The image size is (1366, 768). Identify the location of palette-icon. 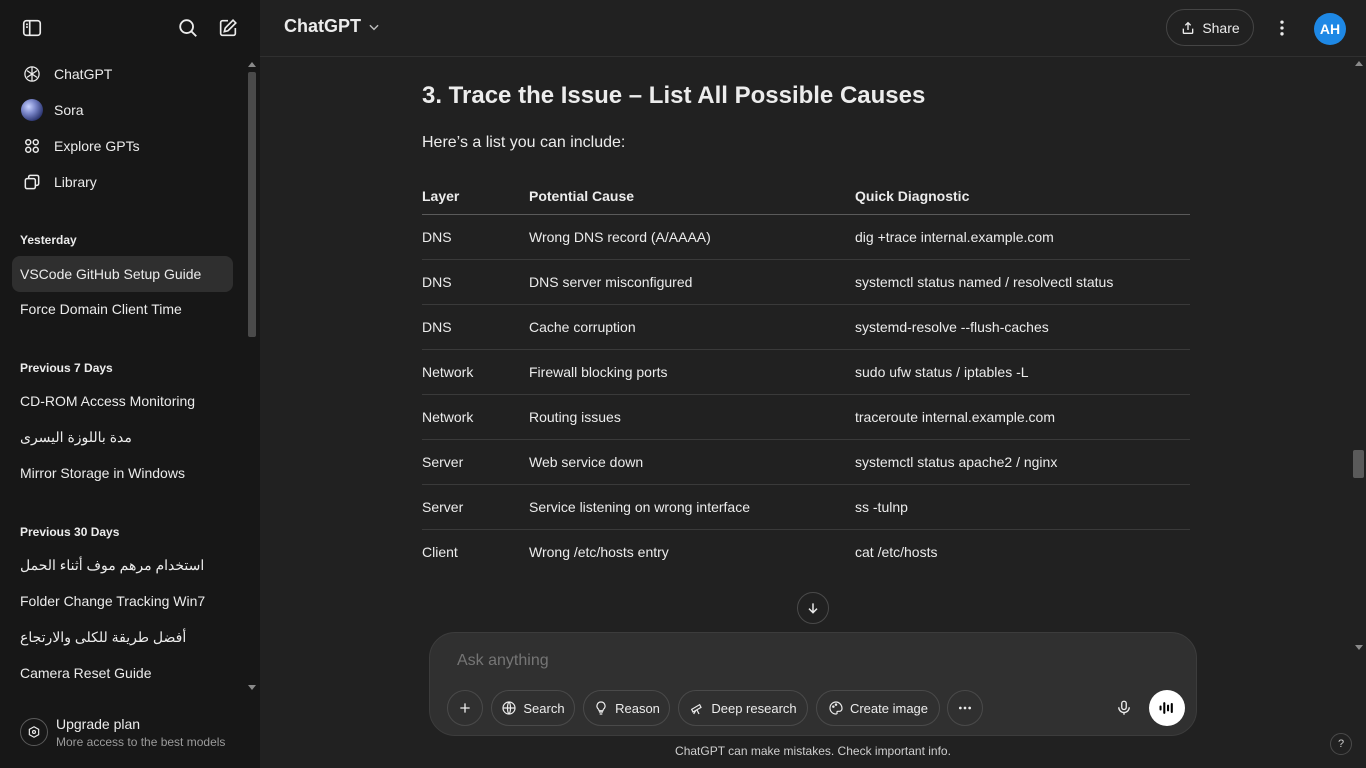
(836, 708).